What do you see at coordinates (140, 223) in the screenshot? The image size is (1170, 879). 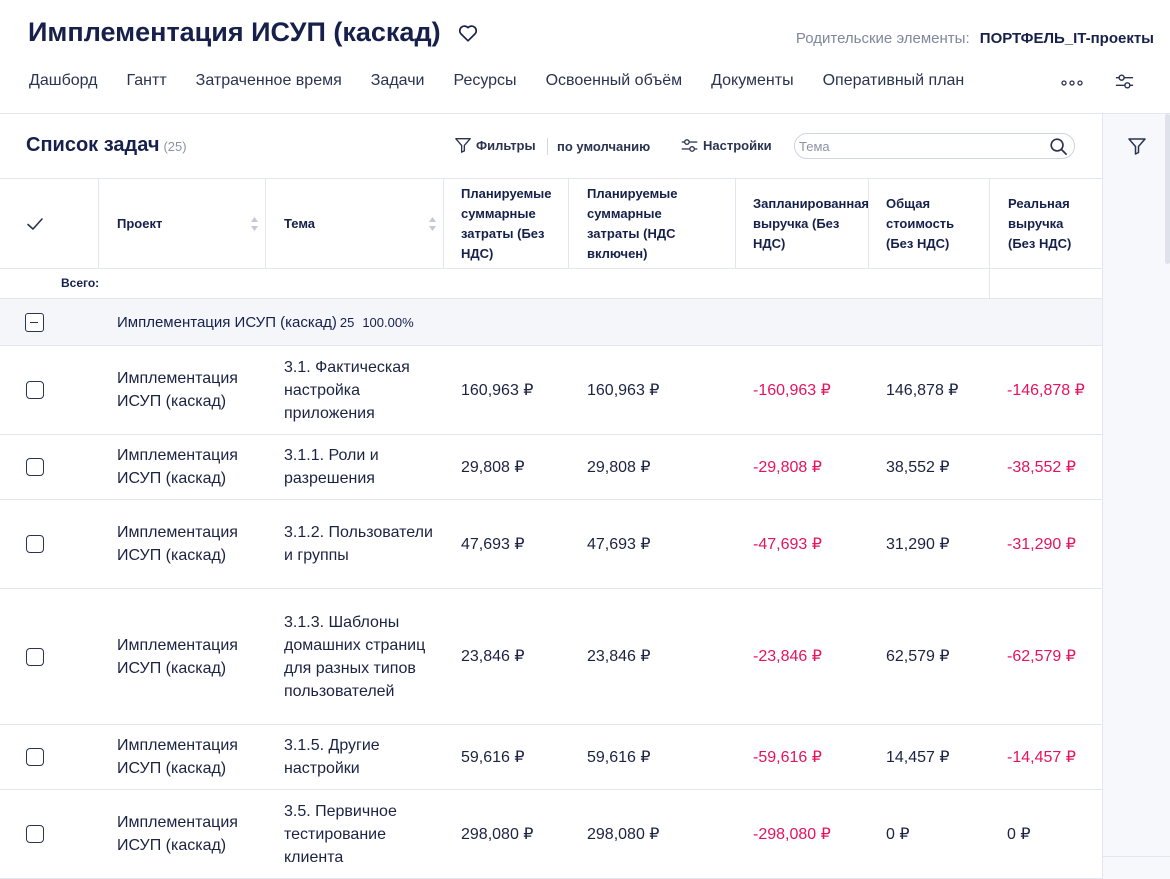 I see `column-label: Проект` at bounding box center [140, 223].